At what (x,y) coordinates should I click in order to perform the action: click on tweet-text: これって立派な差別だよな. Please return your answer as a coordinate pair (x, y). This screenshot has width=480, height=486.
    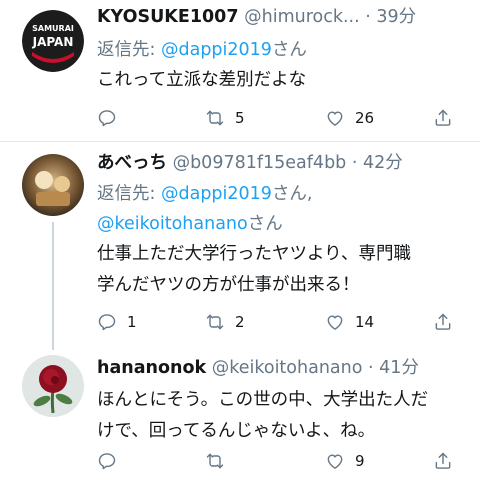
    Looking at the image, I should click on (202, 80).